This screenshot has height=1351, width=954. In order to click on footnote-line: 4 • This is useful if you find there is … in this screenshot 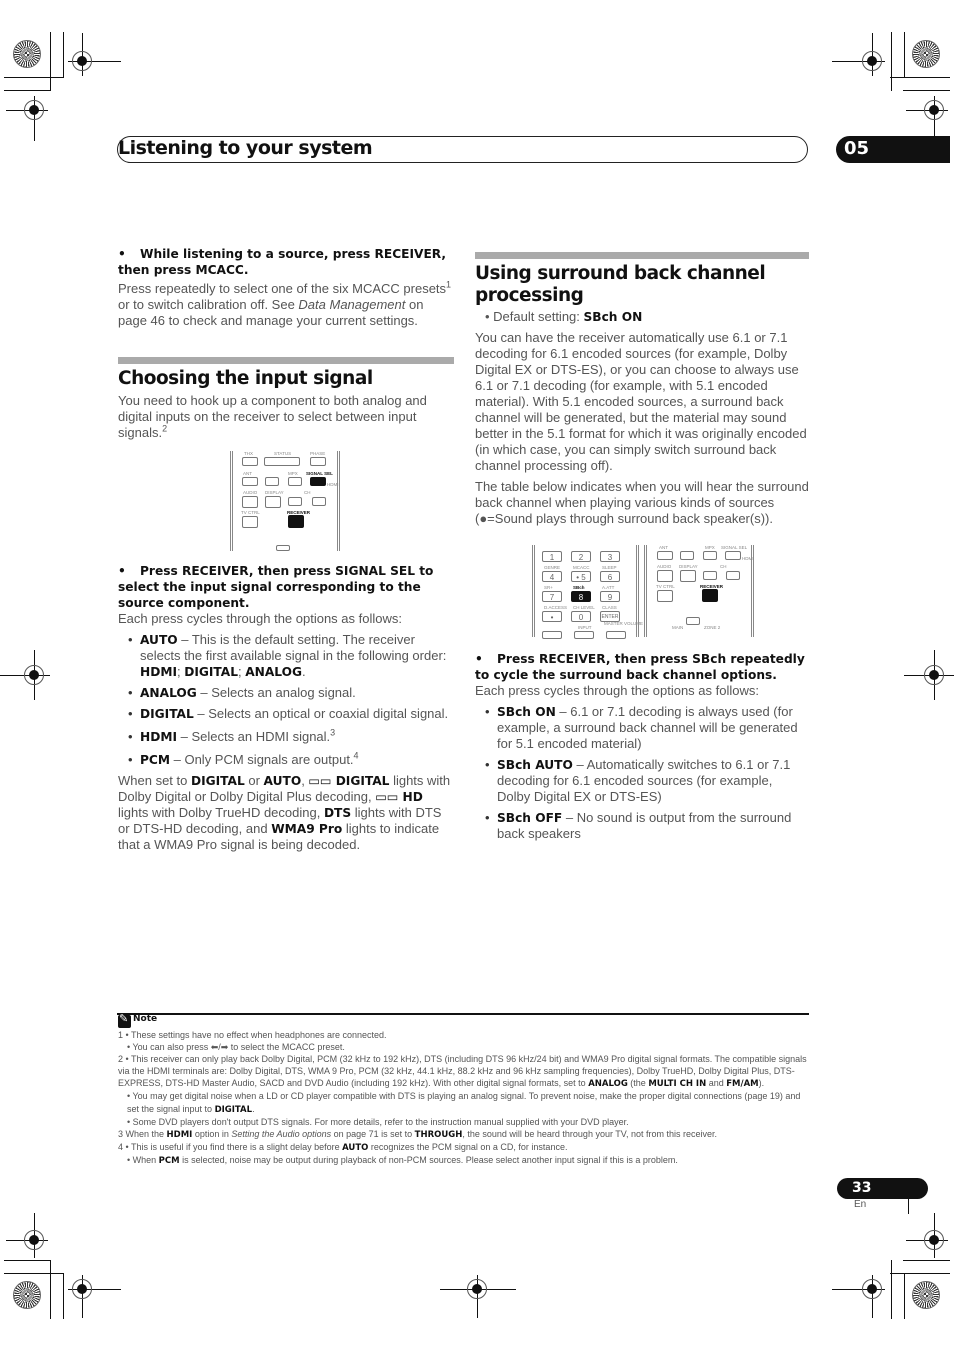, I will do `click(343, 1147)`.